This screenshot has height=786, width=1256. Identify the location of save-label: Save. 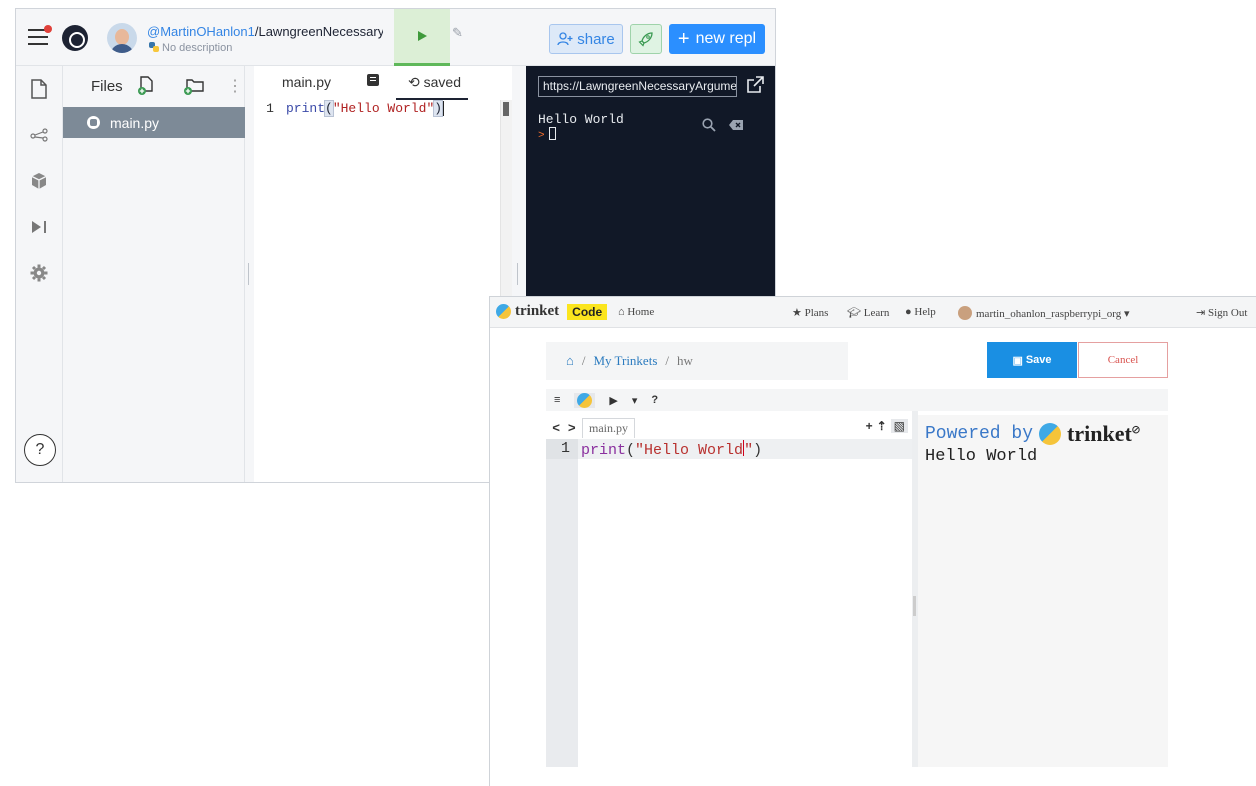
(1038, 360).